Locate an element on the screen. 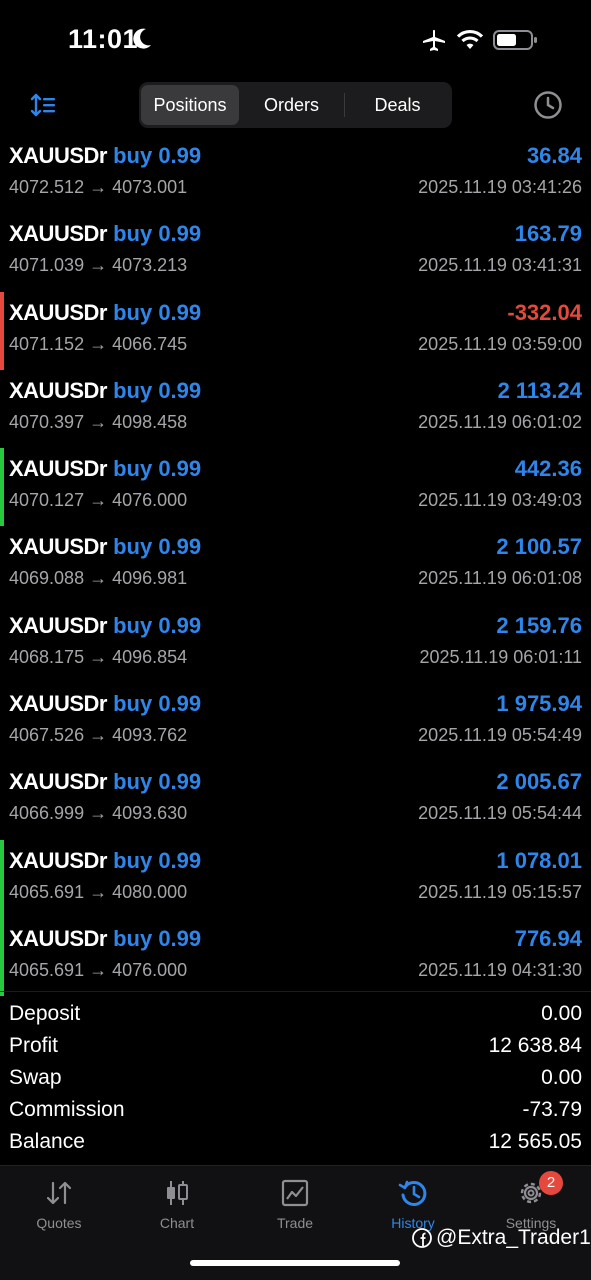  close-time: 2025.11.19 03:49:03 is located at coordinates (500, 500).